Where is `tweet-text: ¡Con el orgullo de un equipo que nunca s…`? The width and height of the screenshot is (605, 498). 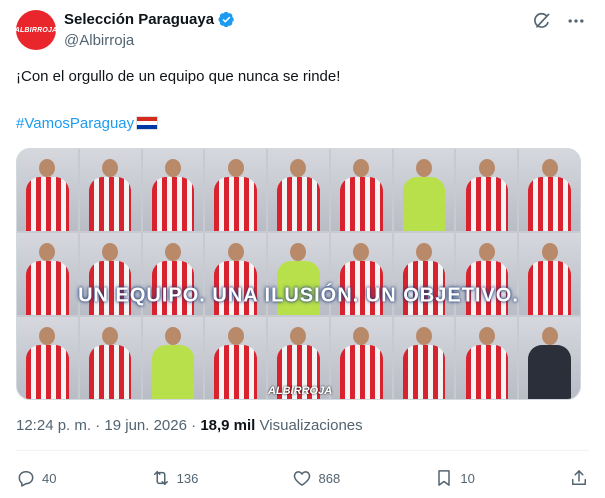 tweet-text: ¡Con el orgullo de un equipo que nunca s… is located at coordinates (178, 76).